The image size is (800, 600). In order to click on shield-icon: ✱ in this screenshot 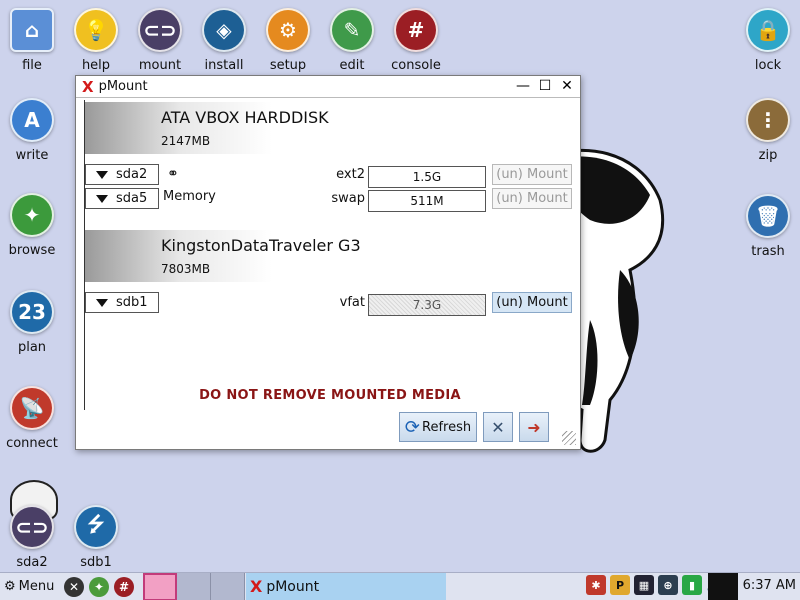, I will do `click(596, 585)`.